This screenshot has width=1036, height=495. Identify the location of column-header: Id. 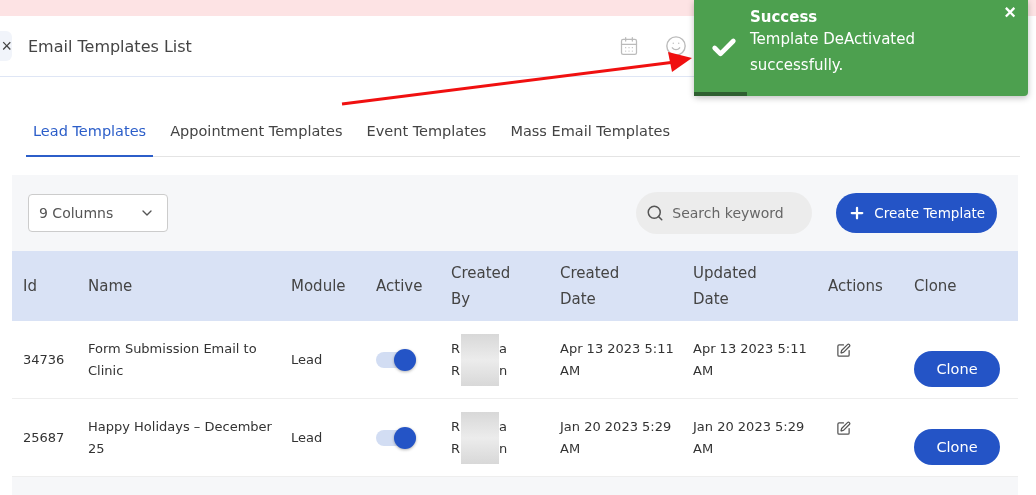
(30, 286).